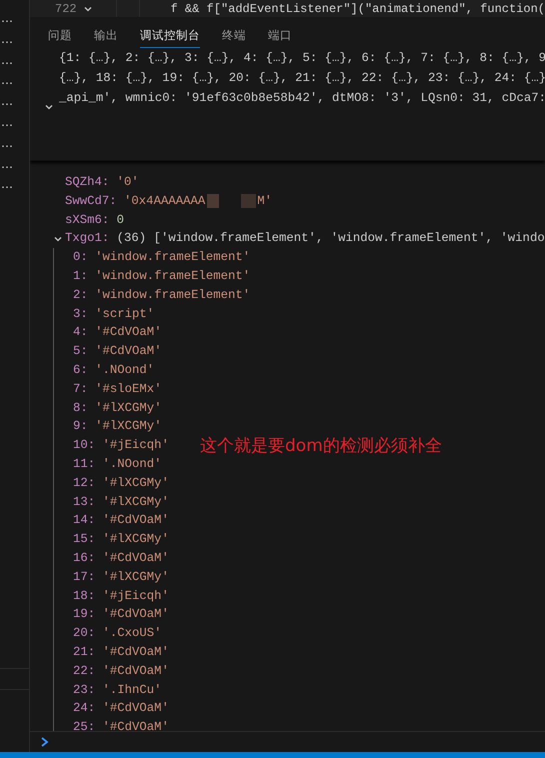  I want to click on panel-tab: 调试控制台, so click(170, 35).